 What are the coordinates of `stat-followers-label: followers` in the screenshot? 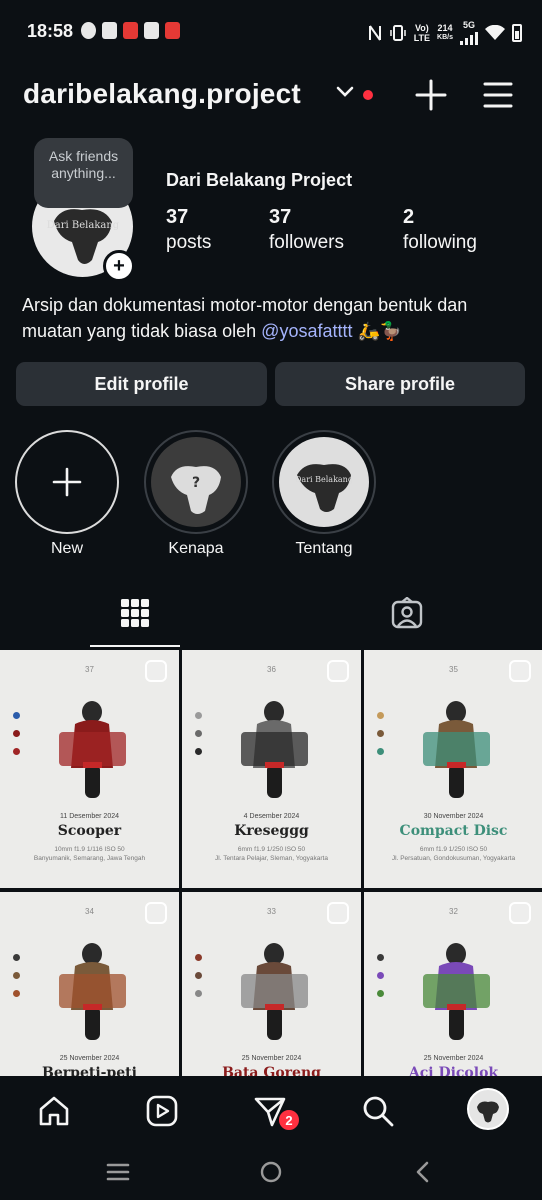 It's located at (306, 242).